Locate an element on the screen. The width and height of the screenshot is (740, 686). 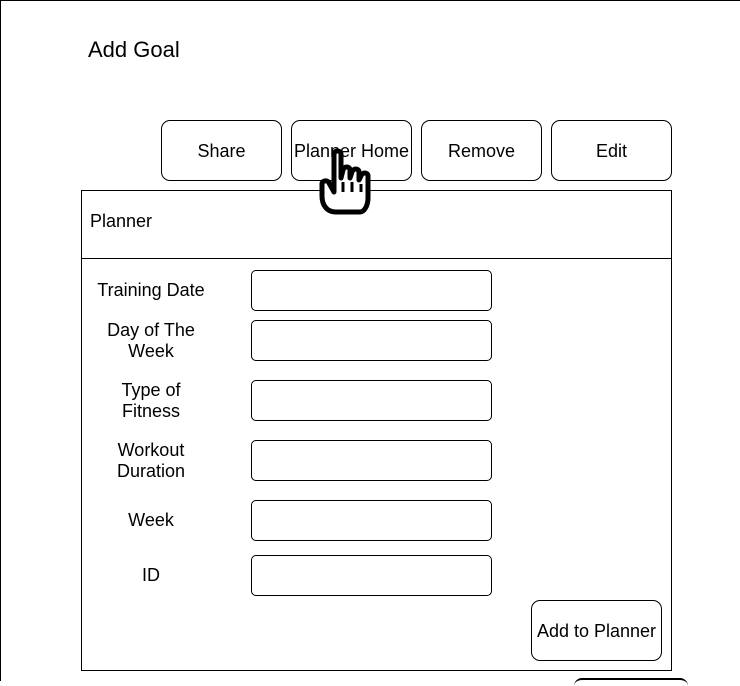
workout-duration-field is located at coordinates (371, 460).